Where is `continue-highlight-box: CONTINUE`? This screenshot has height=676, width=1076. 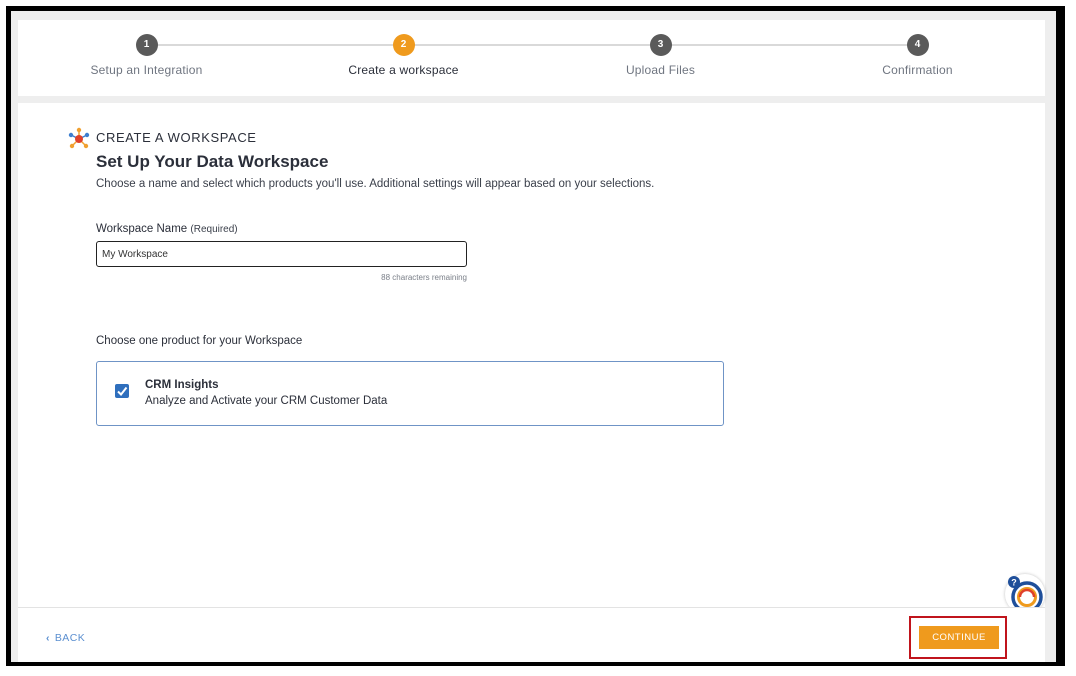
continue-highlight-box: CONTINUE is located at coordinates (958, 637).